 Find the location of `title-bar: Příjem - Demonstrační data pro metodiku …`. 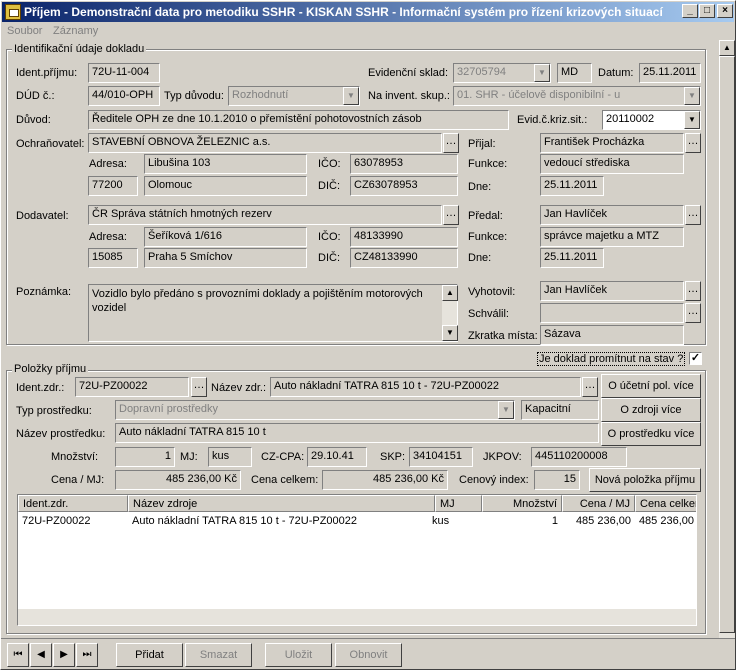

title-bar: Příjem - Demonstrační data pro metodiku … is located at coordinates (368, 12).